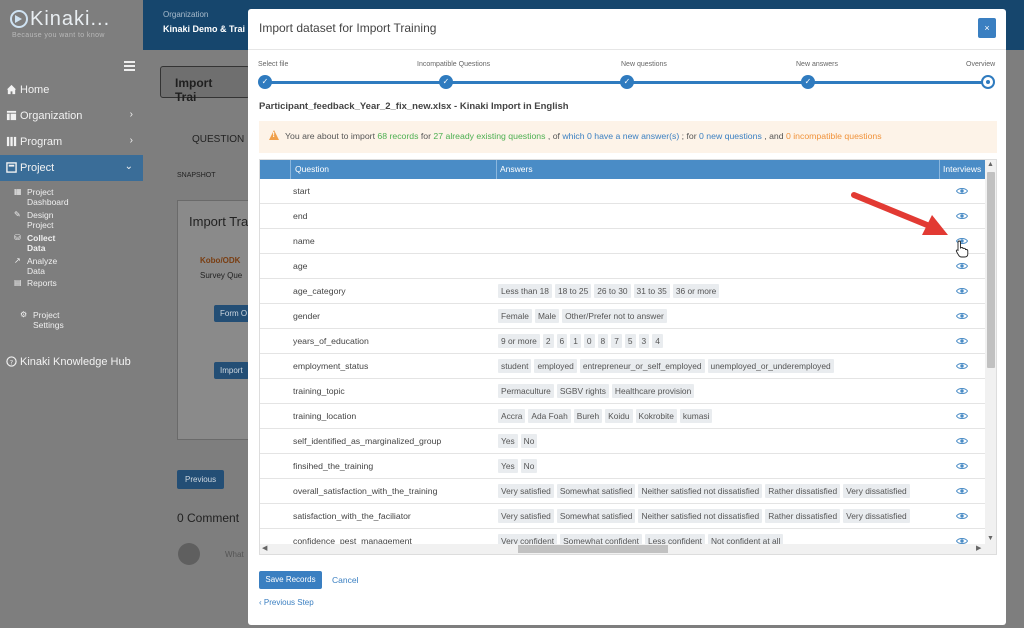 The width and height of the screenshot is (1024, 628). Describe the element at coordinates (508, 441) in the screenshot. I see `answer-chip: Yes` at that location.